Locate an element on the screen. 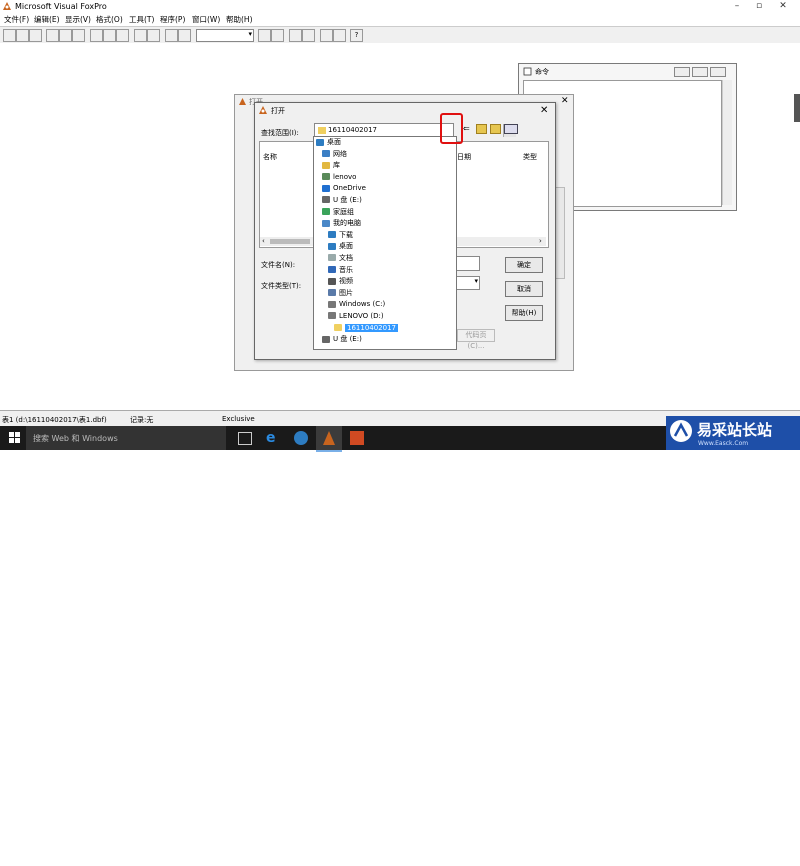 This screenshot has width=800, height=866. preview-icon is located at coordinates (65, 35).